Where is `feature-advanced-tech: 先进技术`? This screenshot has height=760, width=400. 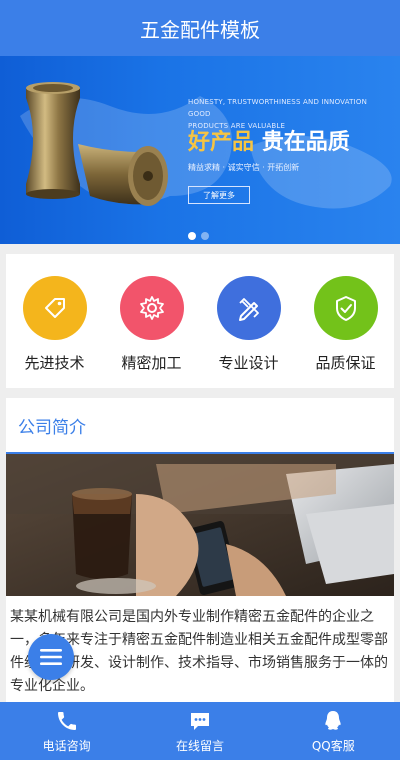
feature-advanced-tech: 先进技术 is located at coordinates (55, 332).